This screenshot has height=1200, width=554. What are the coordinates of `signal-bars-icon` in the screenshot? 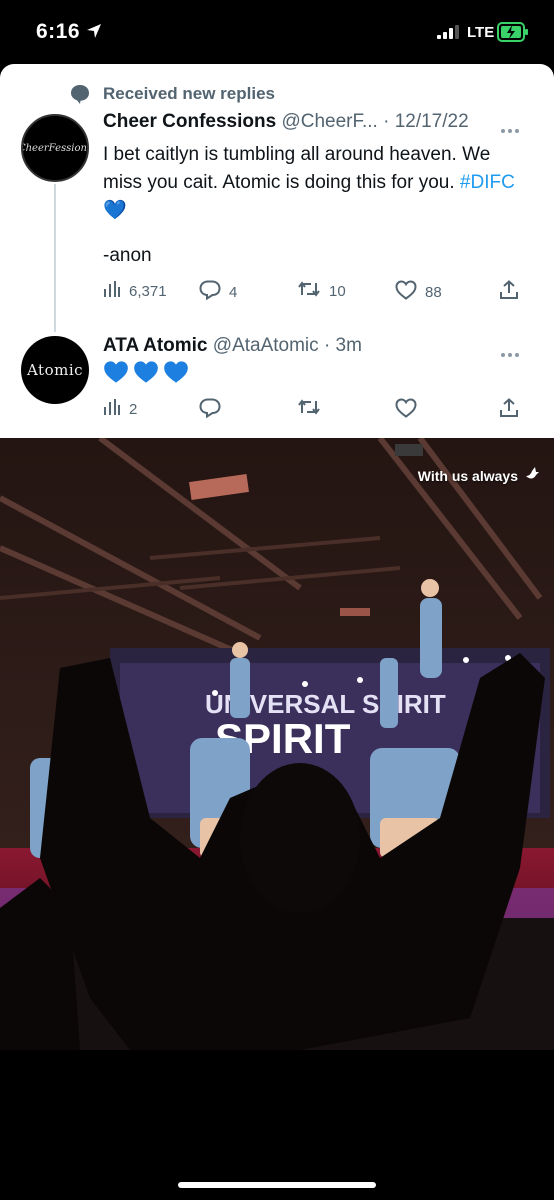 It's located at (449, 34).